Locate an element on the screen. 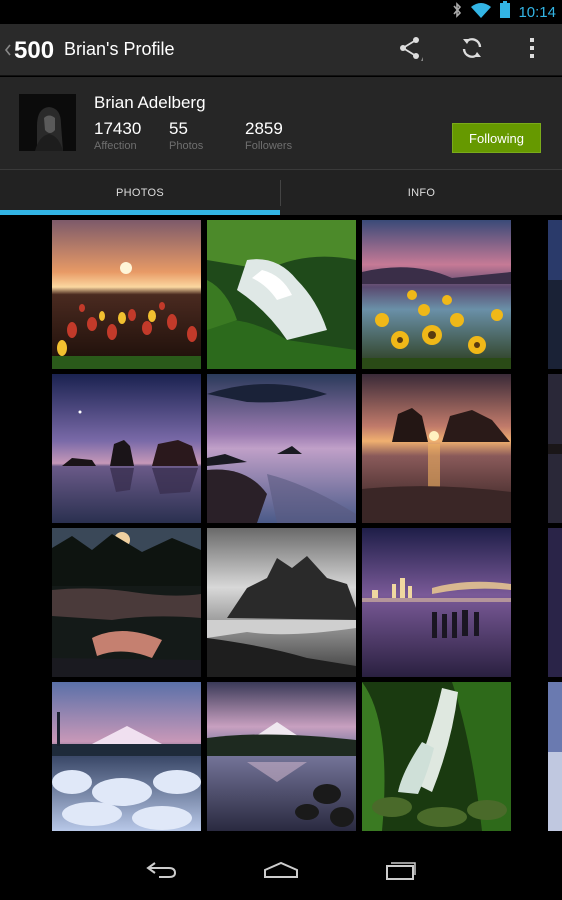 The width and height of the screenshot is (562, 900). avatar is located at coordinates (47, 122).